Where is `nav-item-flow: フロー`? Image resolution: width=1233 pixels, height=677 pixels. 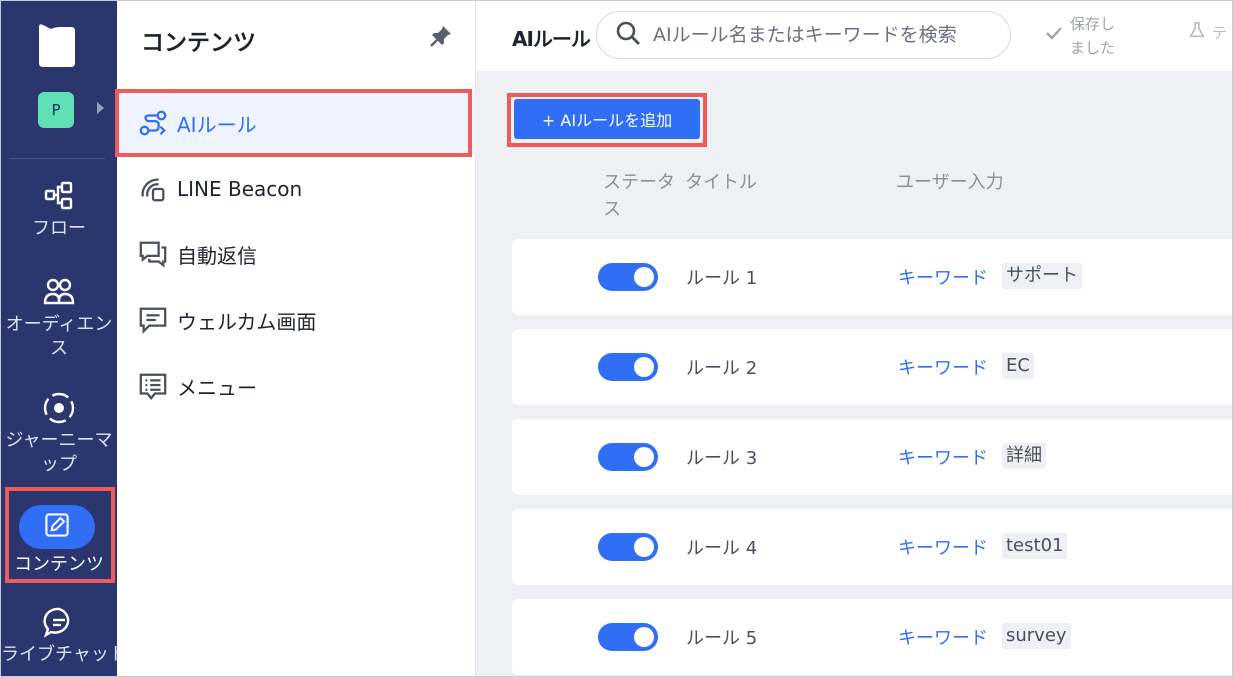
nav-item-flow: フロー is located at coordinates (59, 210).